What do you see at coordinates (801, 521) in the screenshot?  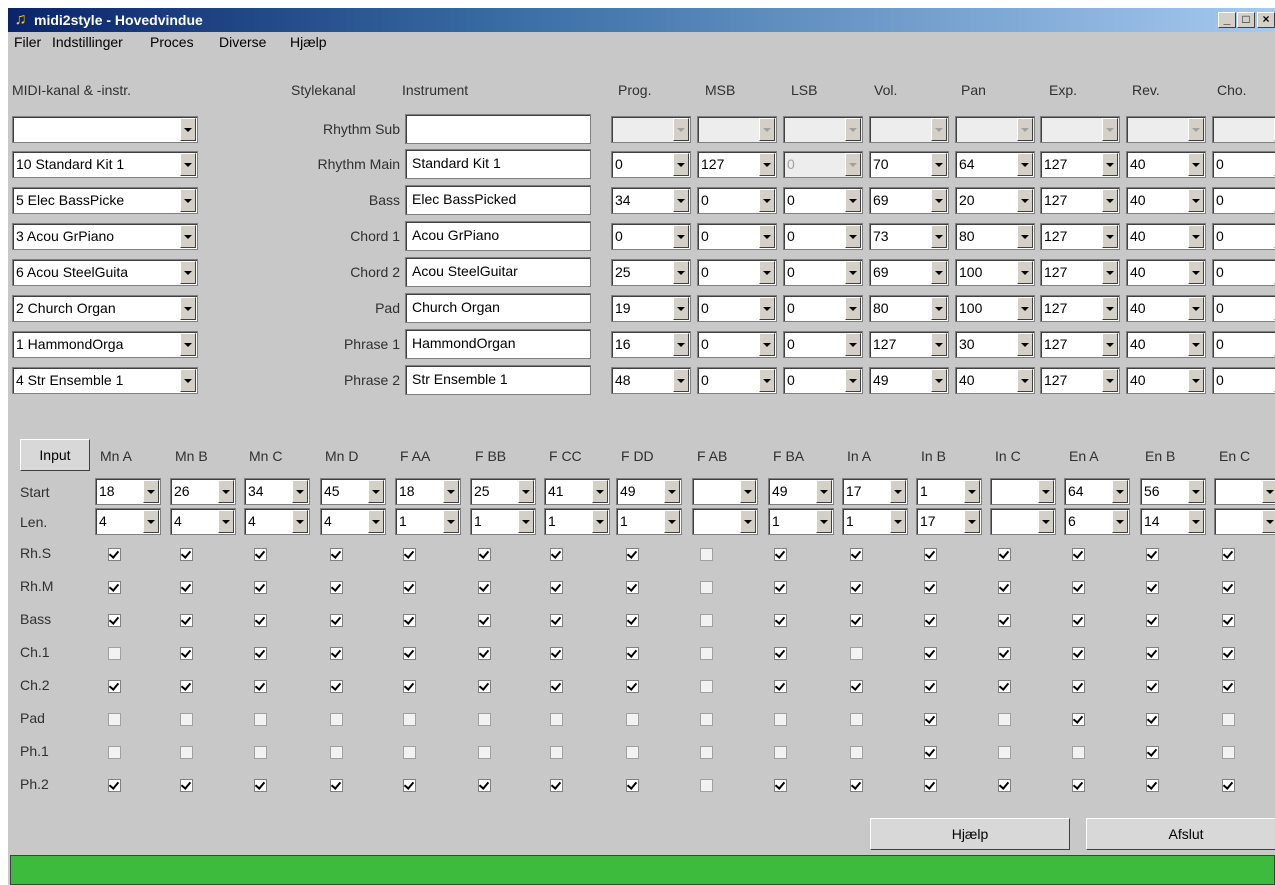 I see `len-select: 1` at bounding box center [801, 521].